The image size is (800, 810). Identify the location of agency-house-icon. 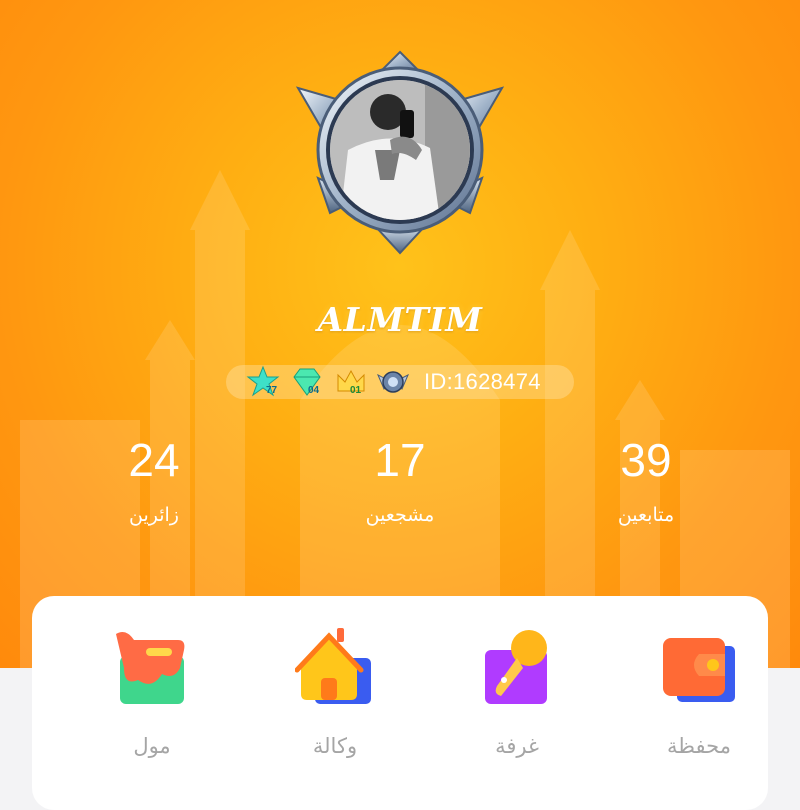
(333, 666).